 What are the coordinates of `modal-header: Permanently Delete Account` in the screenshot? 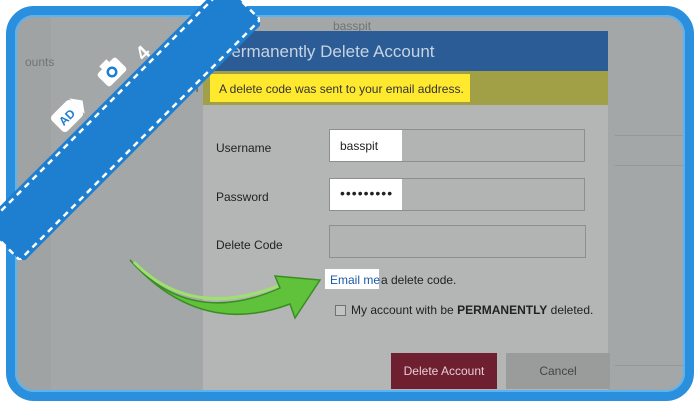 It's located at (405, 51).